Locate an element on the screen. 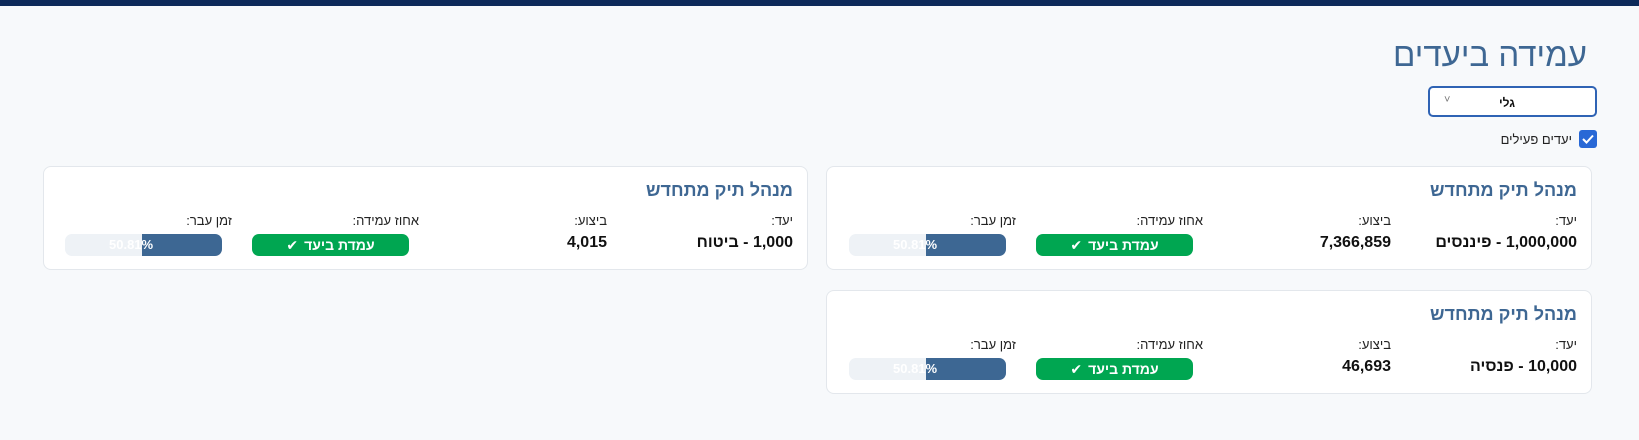 The height and width of the screenshot is (440, 1639). active-goals-checkbox is located at coordinates (1588, 139).